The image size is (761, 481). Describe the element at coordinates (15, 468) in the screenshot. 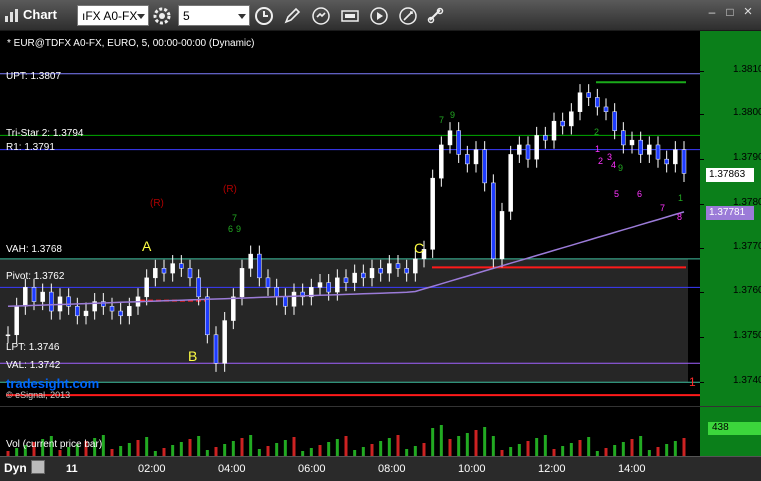

I see `dyn-button: Dyn` at that location.